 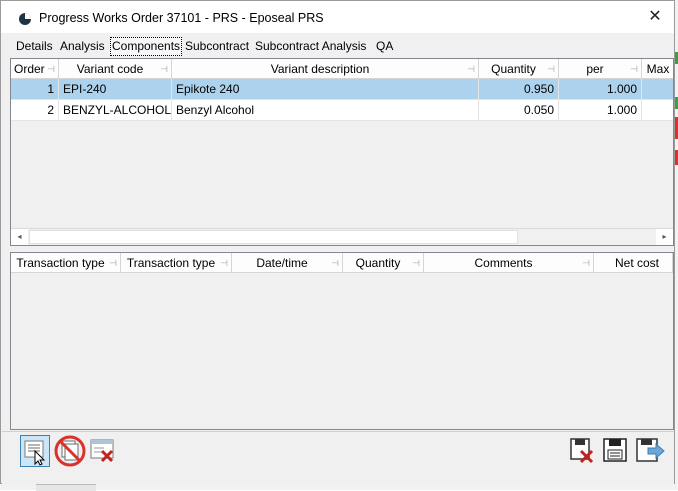 I want to click on horizontal-scrollbar: ◂ ▸, so click(x=342, y=236).